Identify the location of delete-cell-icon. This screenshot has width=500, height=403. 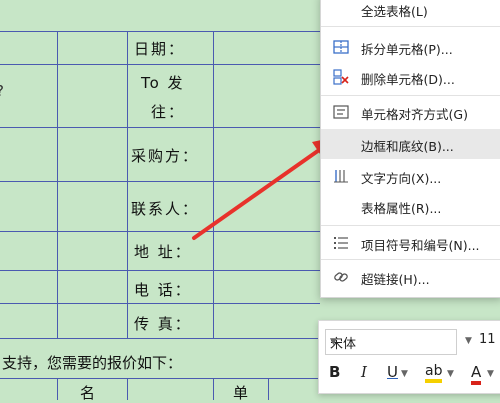
(341, 77).